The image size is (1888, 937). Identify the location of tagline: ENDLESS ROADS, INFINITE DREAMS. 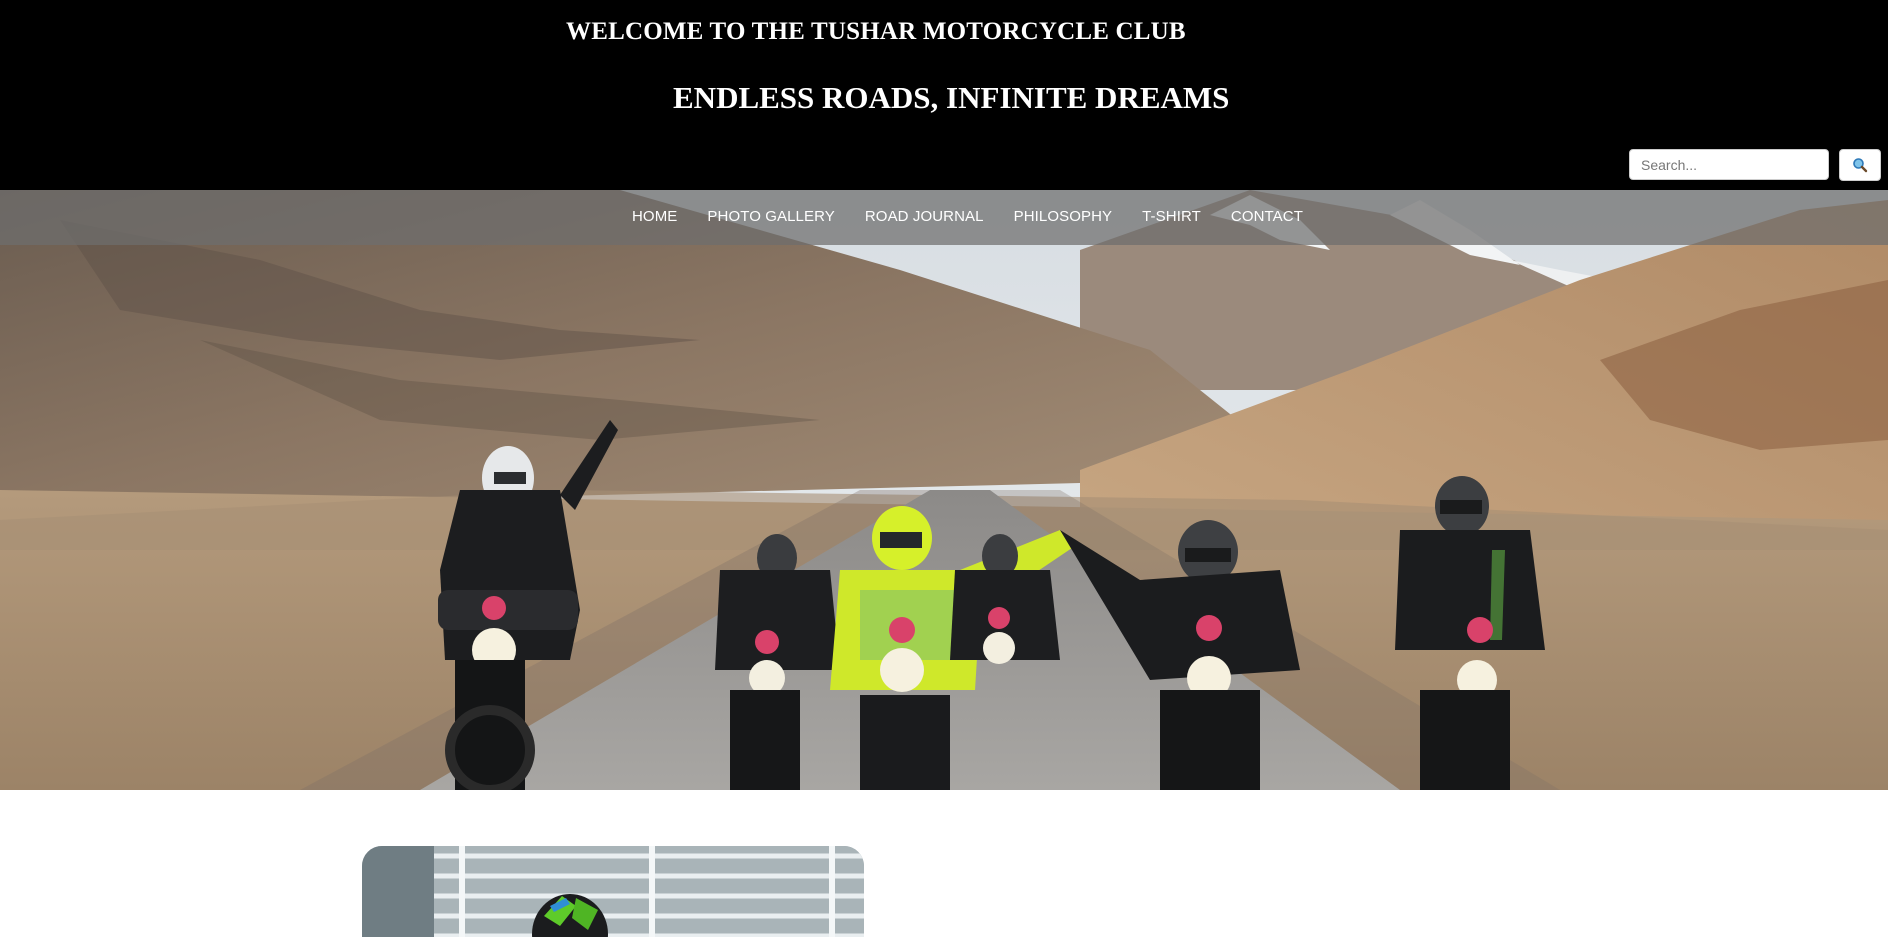
(951, 97).